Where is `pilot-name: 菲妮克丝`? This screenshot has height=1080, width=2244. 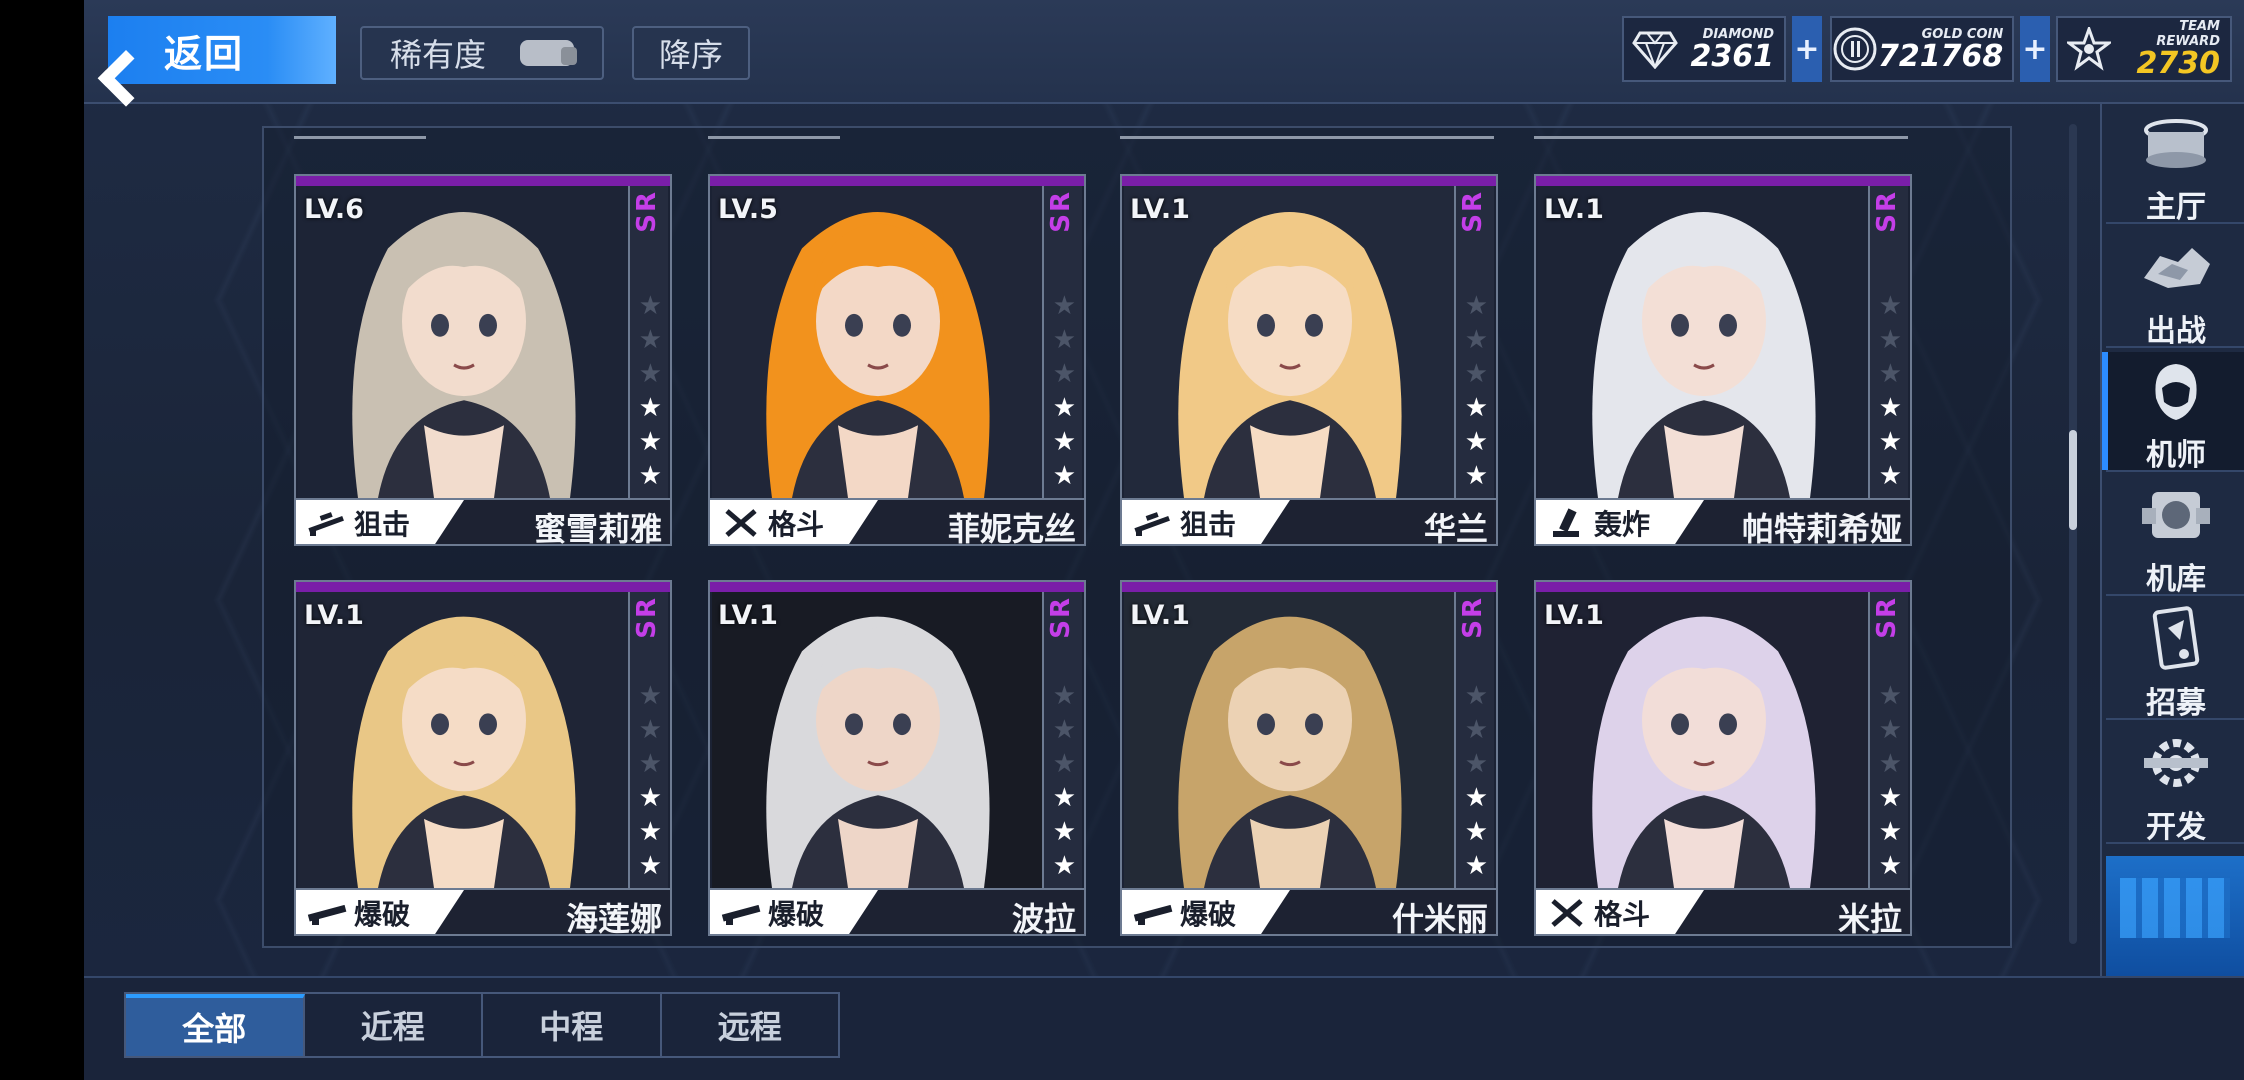
pilot-name: 菲妮克丝 is located at coordinates (1011, 528).